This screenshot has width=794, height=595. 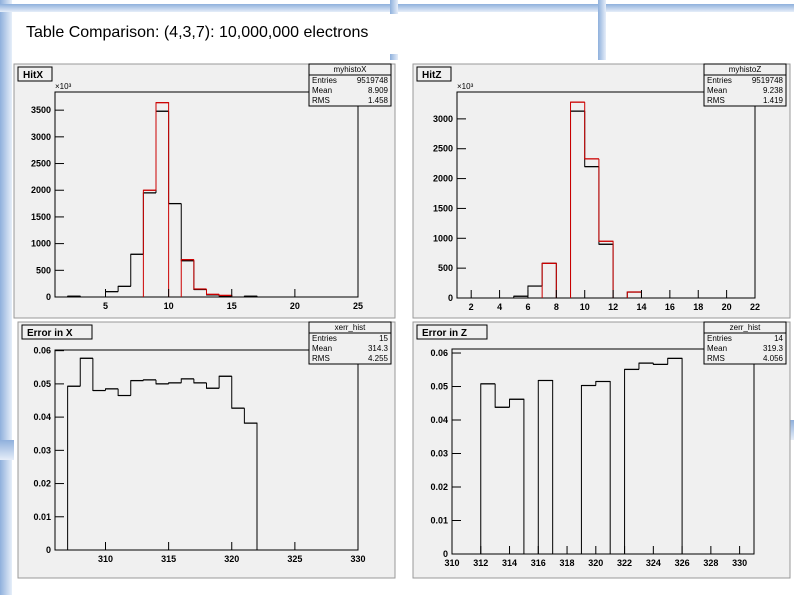 I want to click on x-tick-label: 2, so click(x=471, y=307).